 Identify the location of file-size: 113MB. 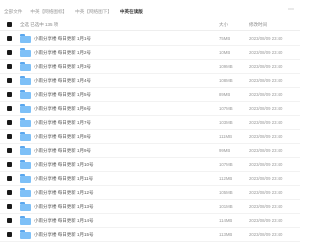
(226, 234).